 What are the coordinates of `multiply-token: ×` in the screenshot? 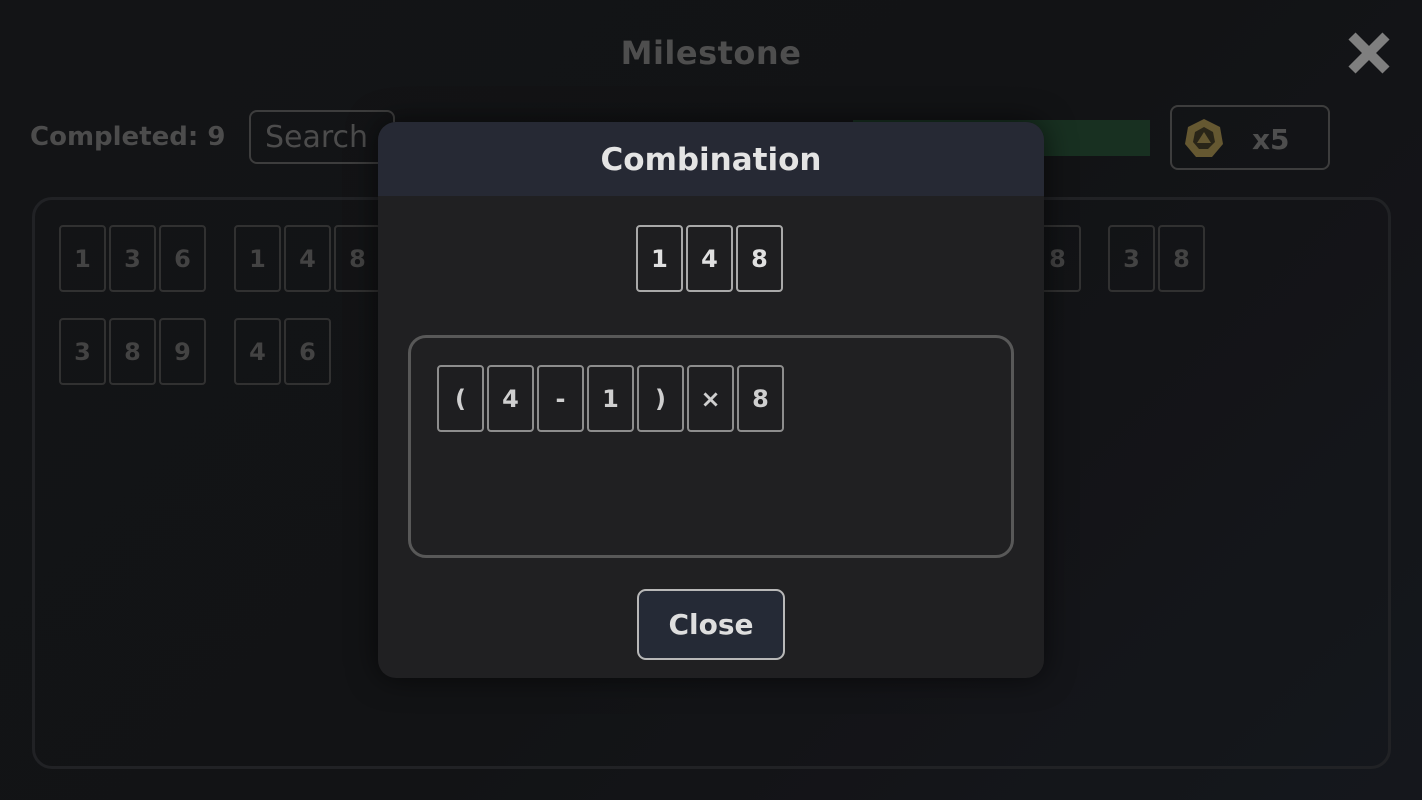 It's located at (710, 398).